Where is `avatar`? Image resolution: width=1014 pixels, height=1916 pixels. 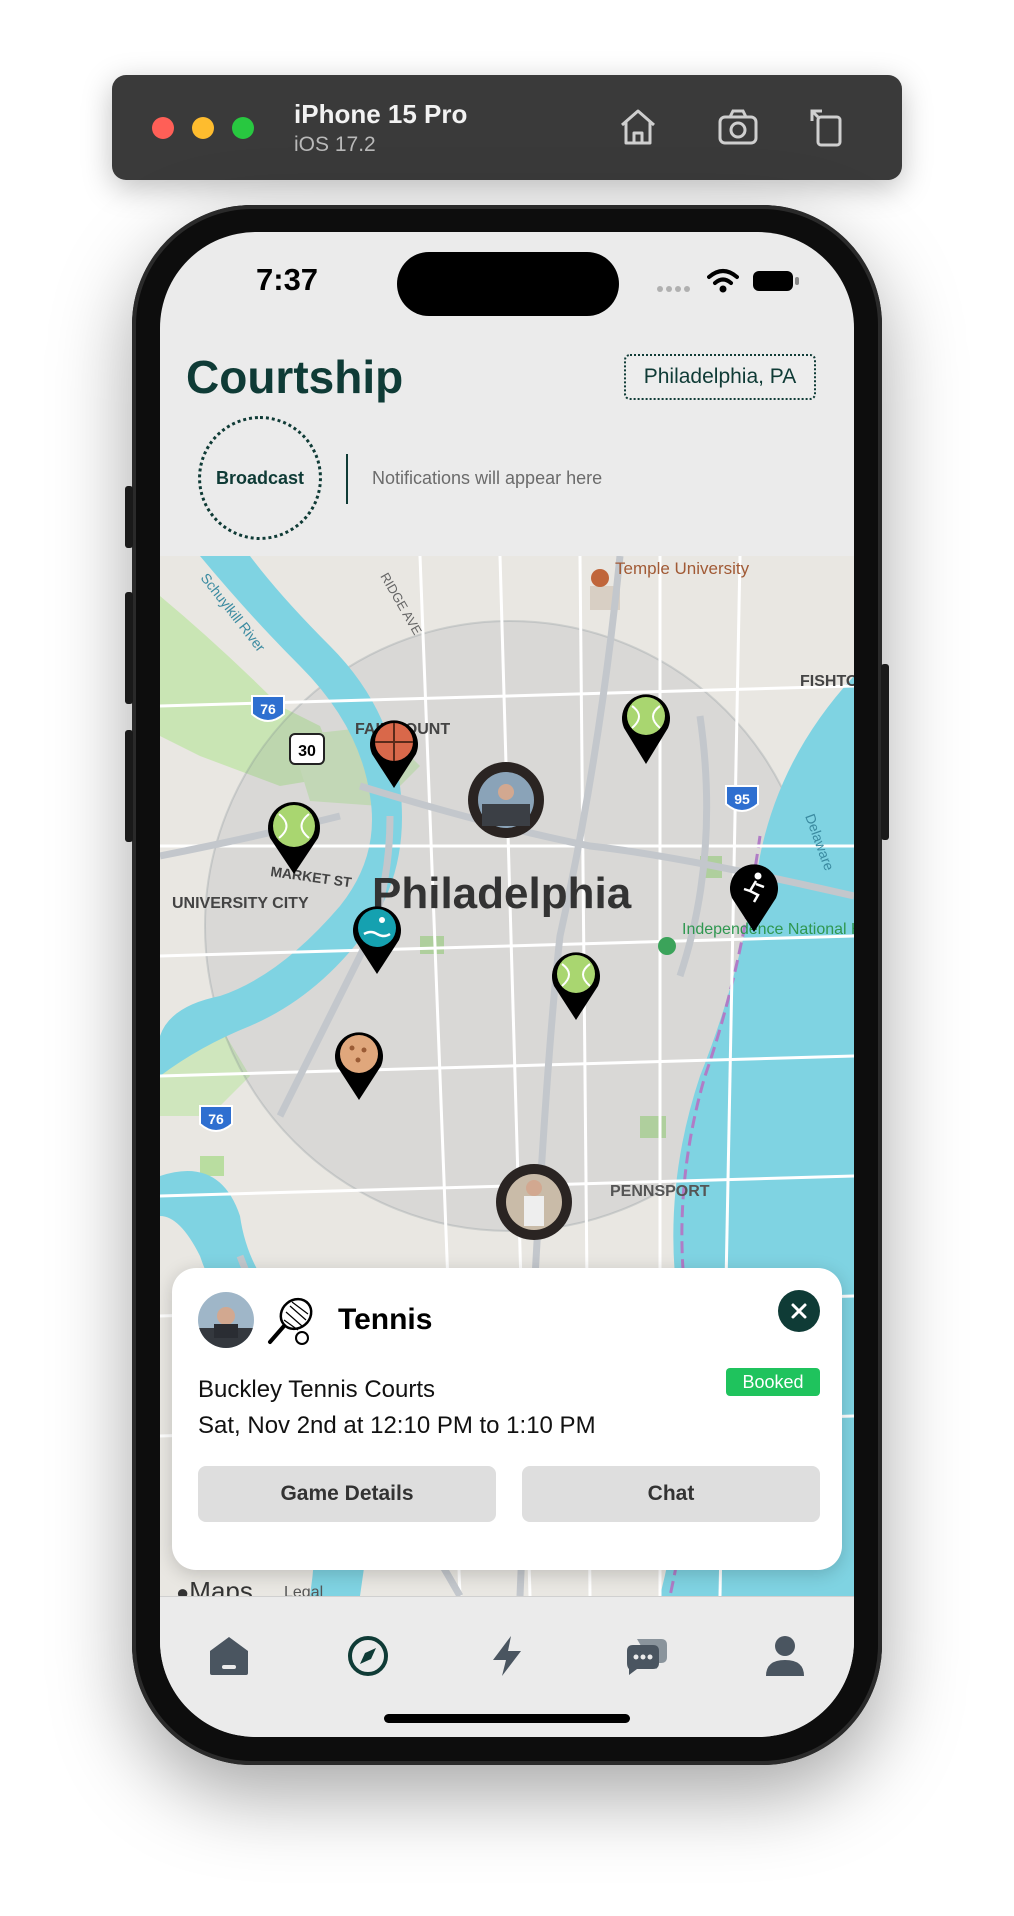 avatar is located at coordinates (226, 1320).